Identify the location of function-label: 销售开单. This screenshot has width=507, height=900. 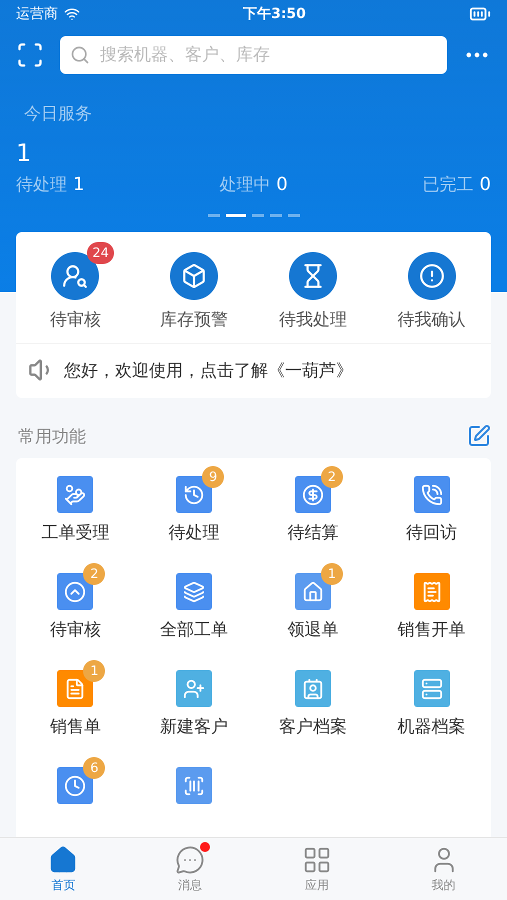
(432, 629).